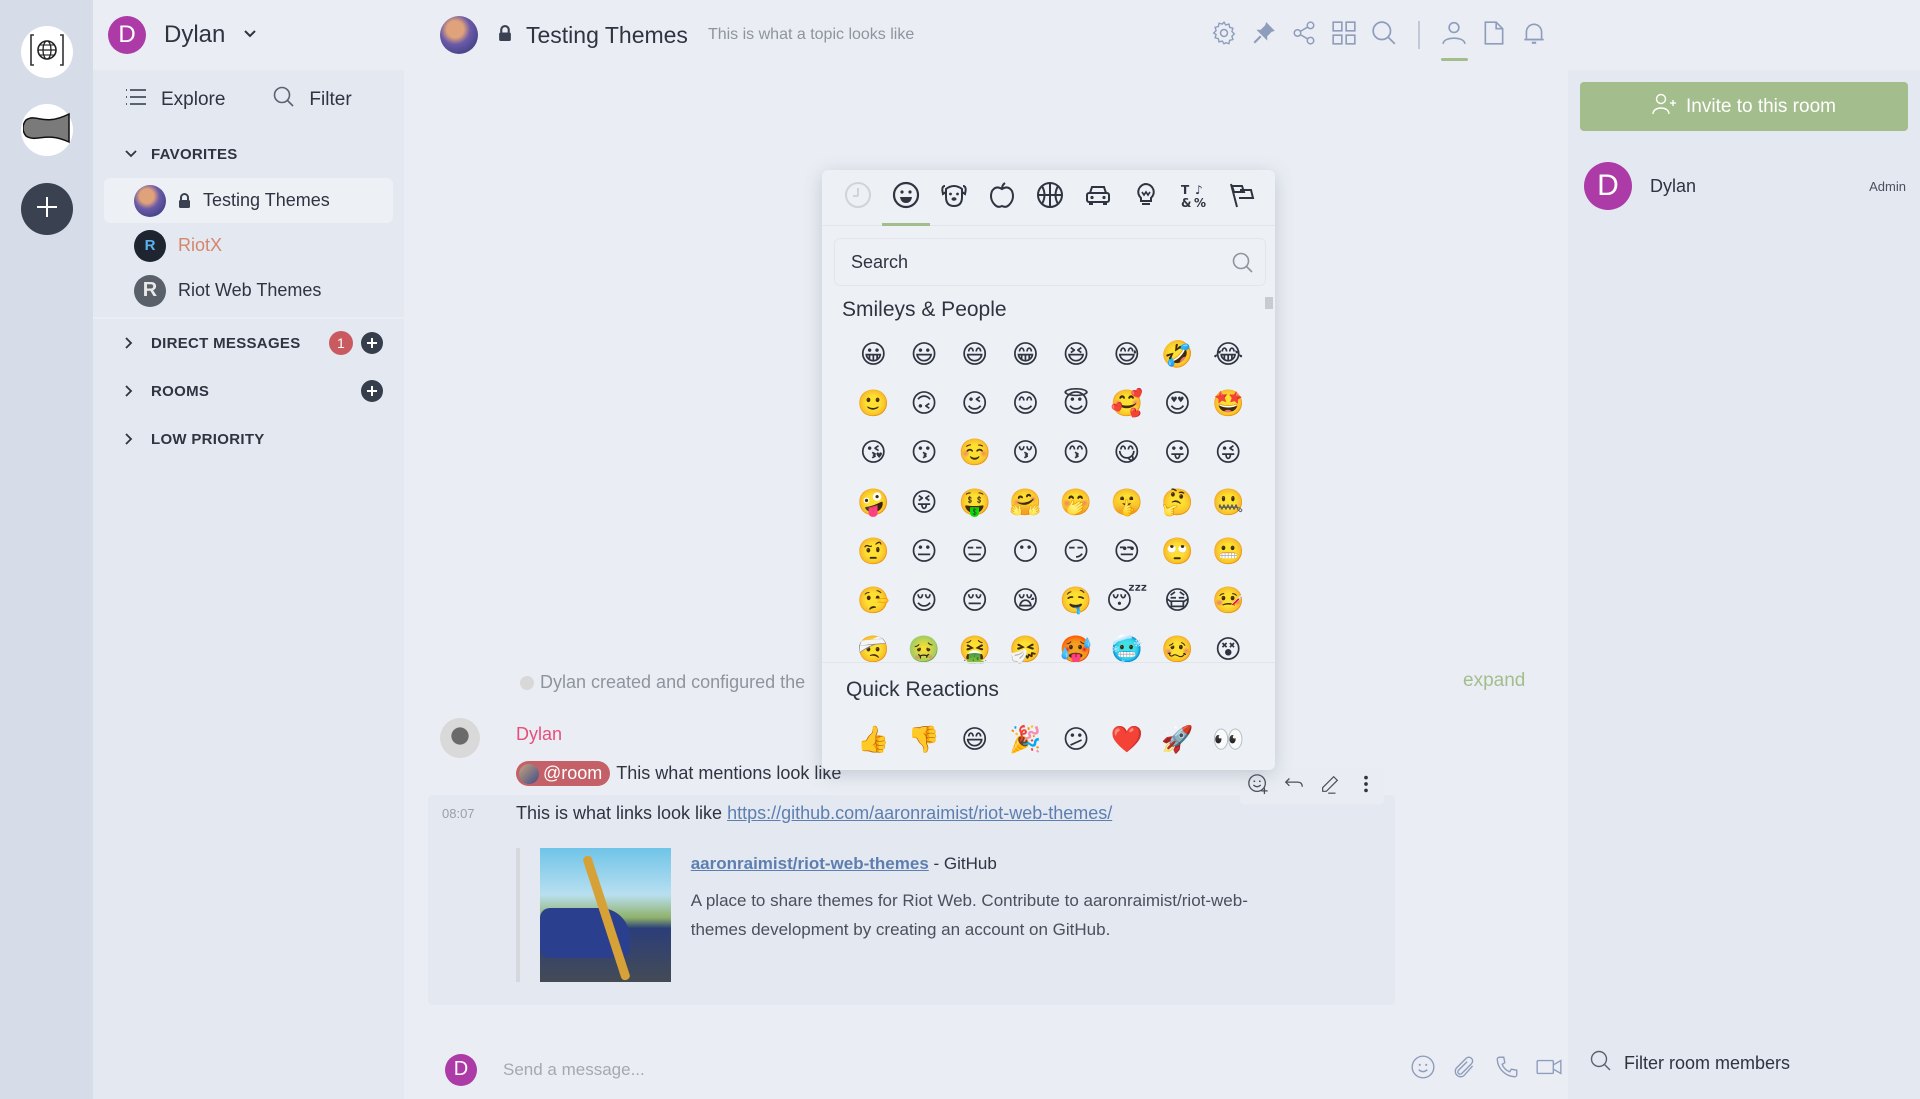  I want to click on emoji-button: 😇, so click(1076, 403).